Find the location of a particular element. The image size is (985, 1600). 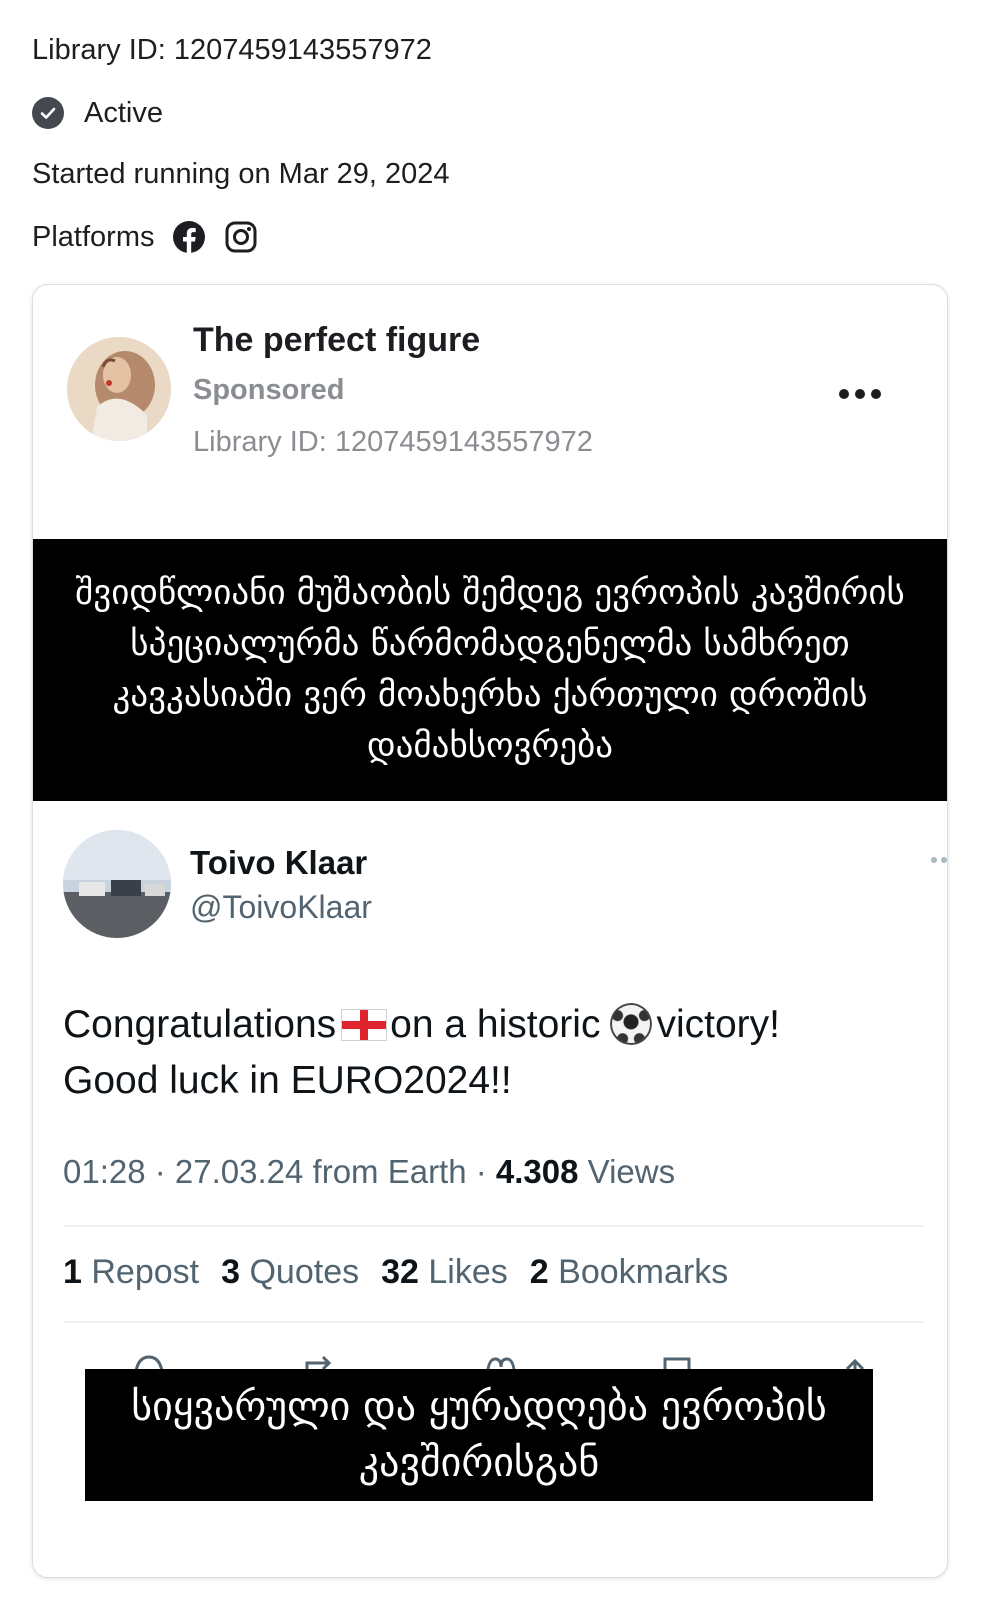

tweet-more-icon is located at coordinates (939, 860).